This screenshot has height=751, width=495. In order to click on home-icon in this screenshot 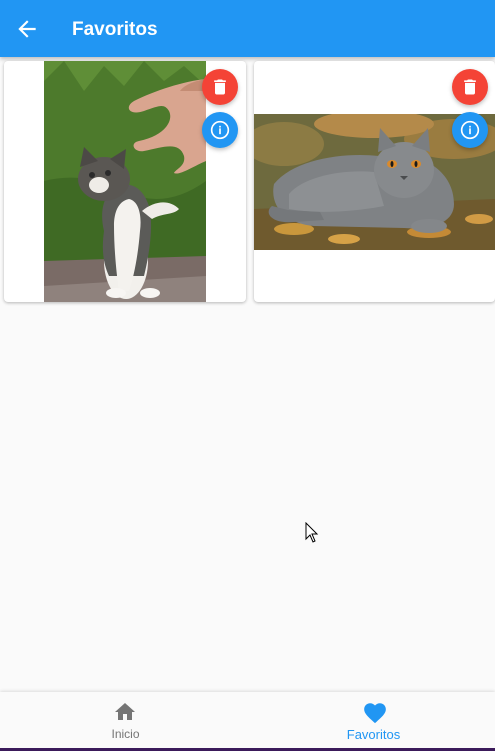, I will do `click(125, 711)`.